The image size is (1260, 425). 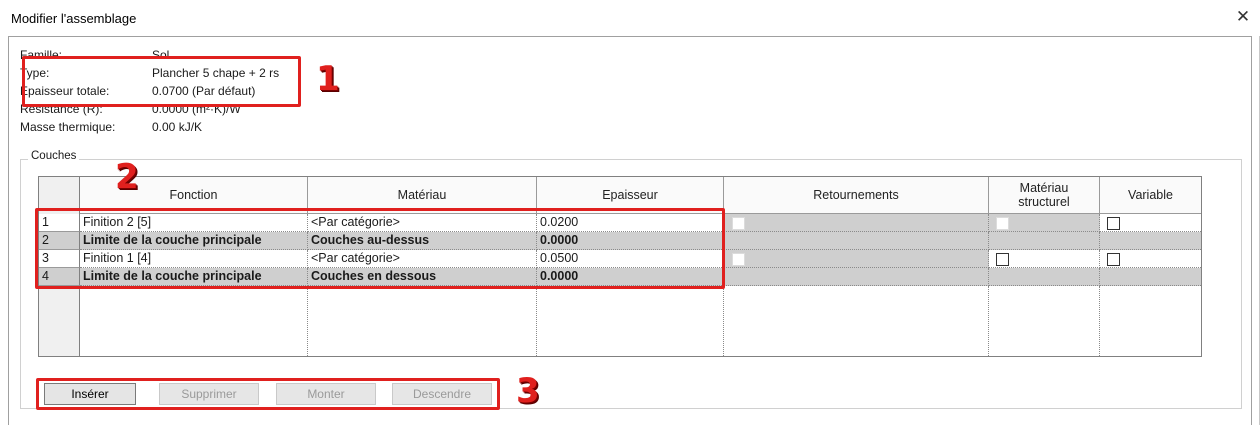 I want to click on layers-group-label: Couches, so click(x=54, y=156).